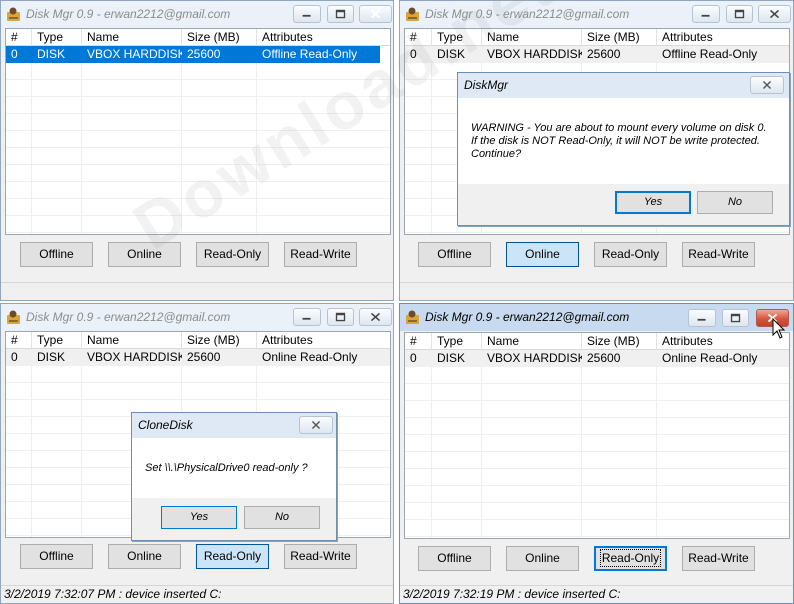 Image resolution: width=794 pixels, height=604 pixels. What do you see at coordinates (14, 357) in the screenshot?
I see `cell-num: 0` at bounding box center [14, 357].